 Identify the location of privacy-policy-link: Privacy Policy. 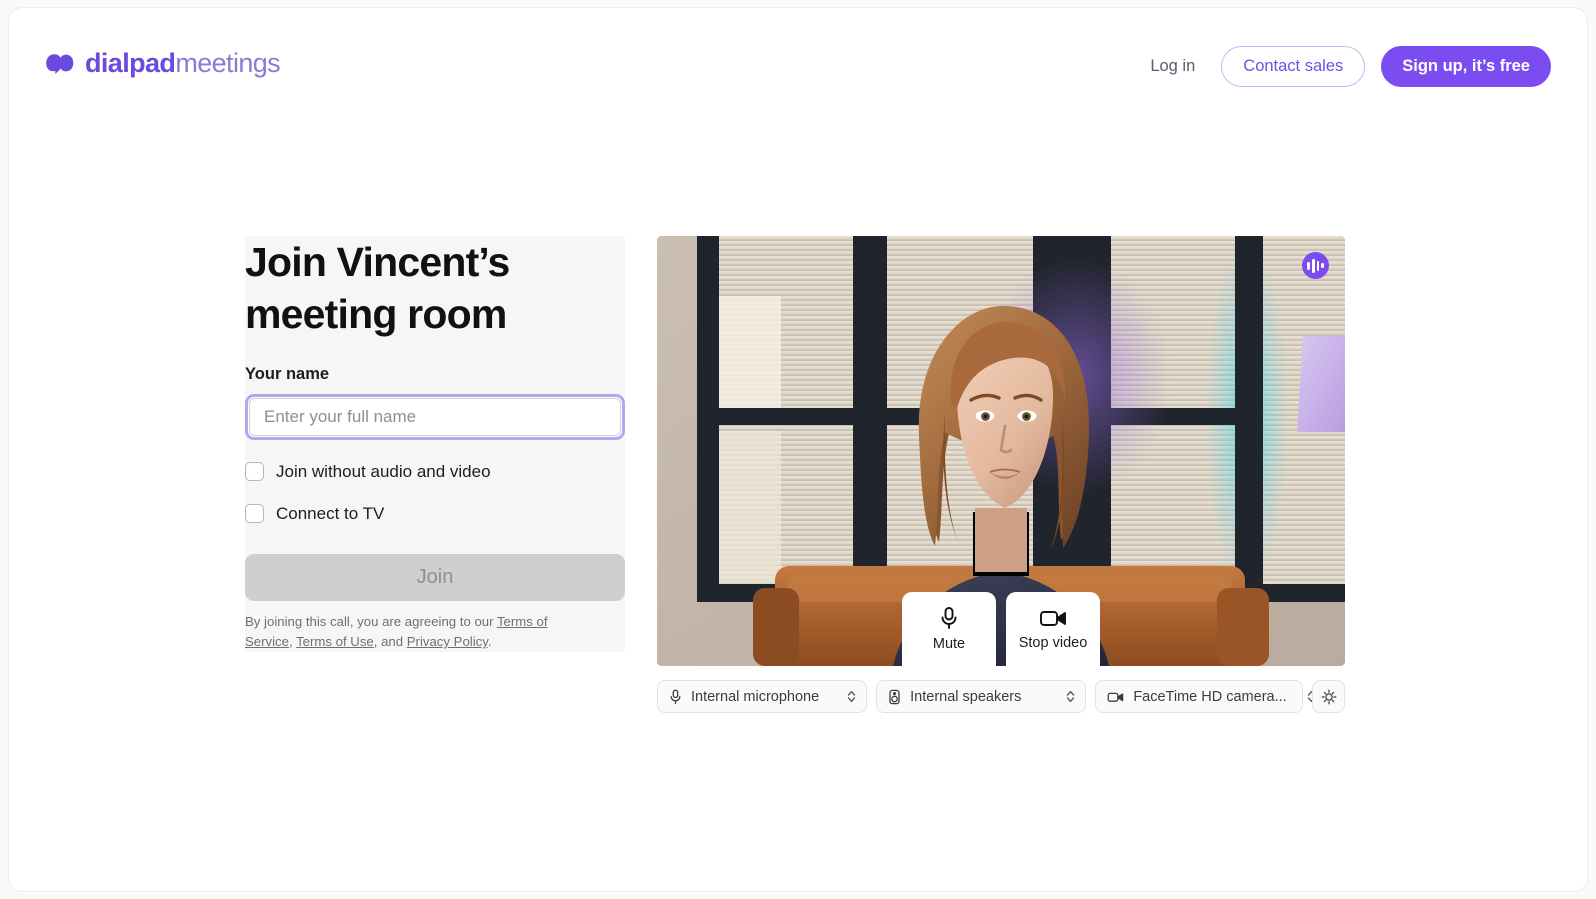
(447, 641).